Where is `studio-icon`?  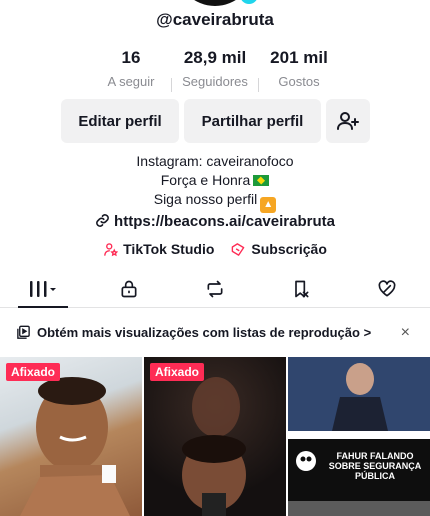 studio-icon is located at coordinates (111, 249).